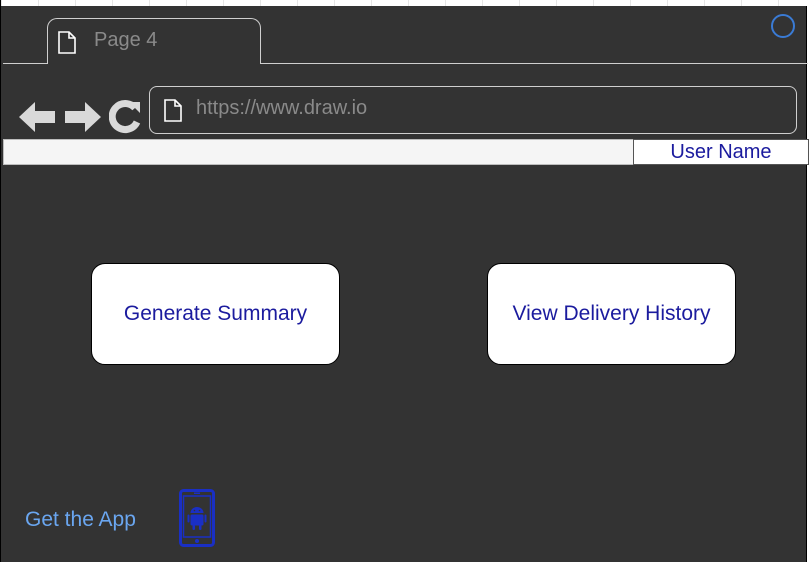  What do you see at coordinates (721, 152) in the screenshot?
I see `user-name-label: User Name` at bounding box center [721, 152].